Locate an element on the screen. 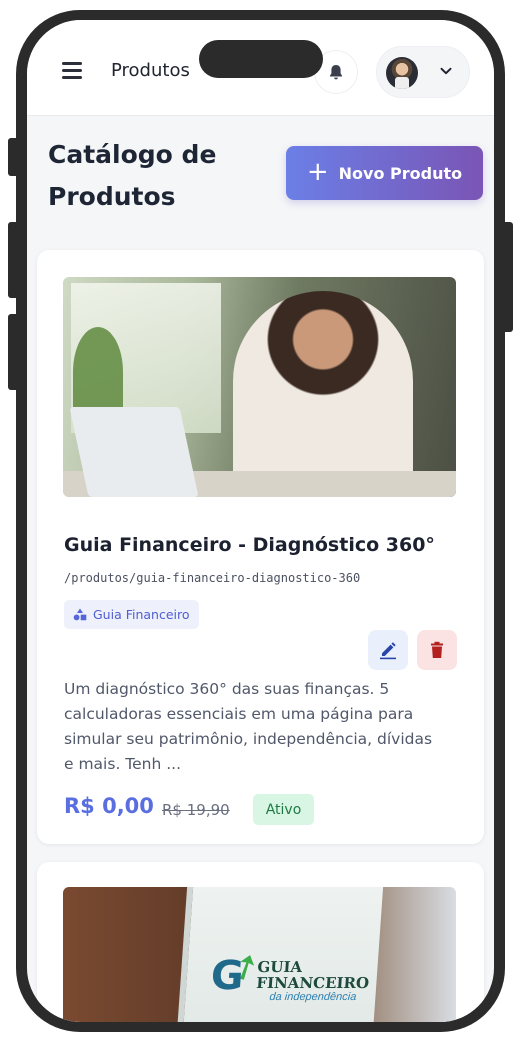 The height and width of the screenshot is (1042, 521). bell-icon is located at coordinates (336, 71).